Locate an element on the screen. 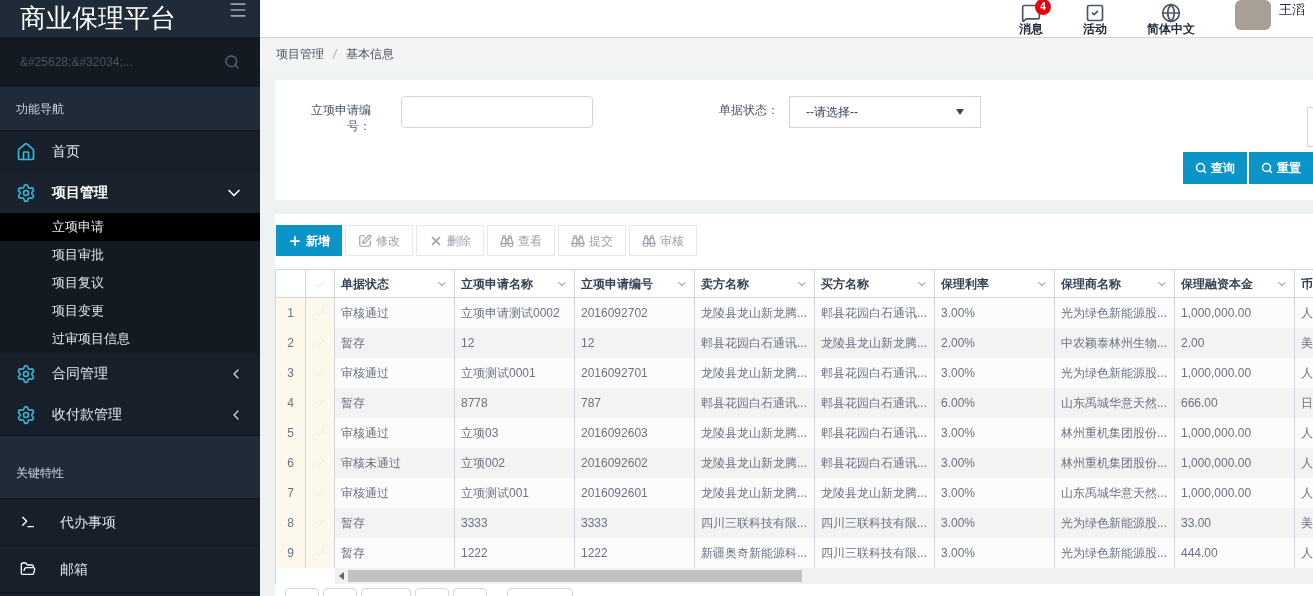  table-row: 2 暂存 12 12 郫县花园白石通讯... 龙陵县龙山新龙腾... 2.00% 中农颖泰林州生物... 2.00 美 is located at coordinates (794, 343).